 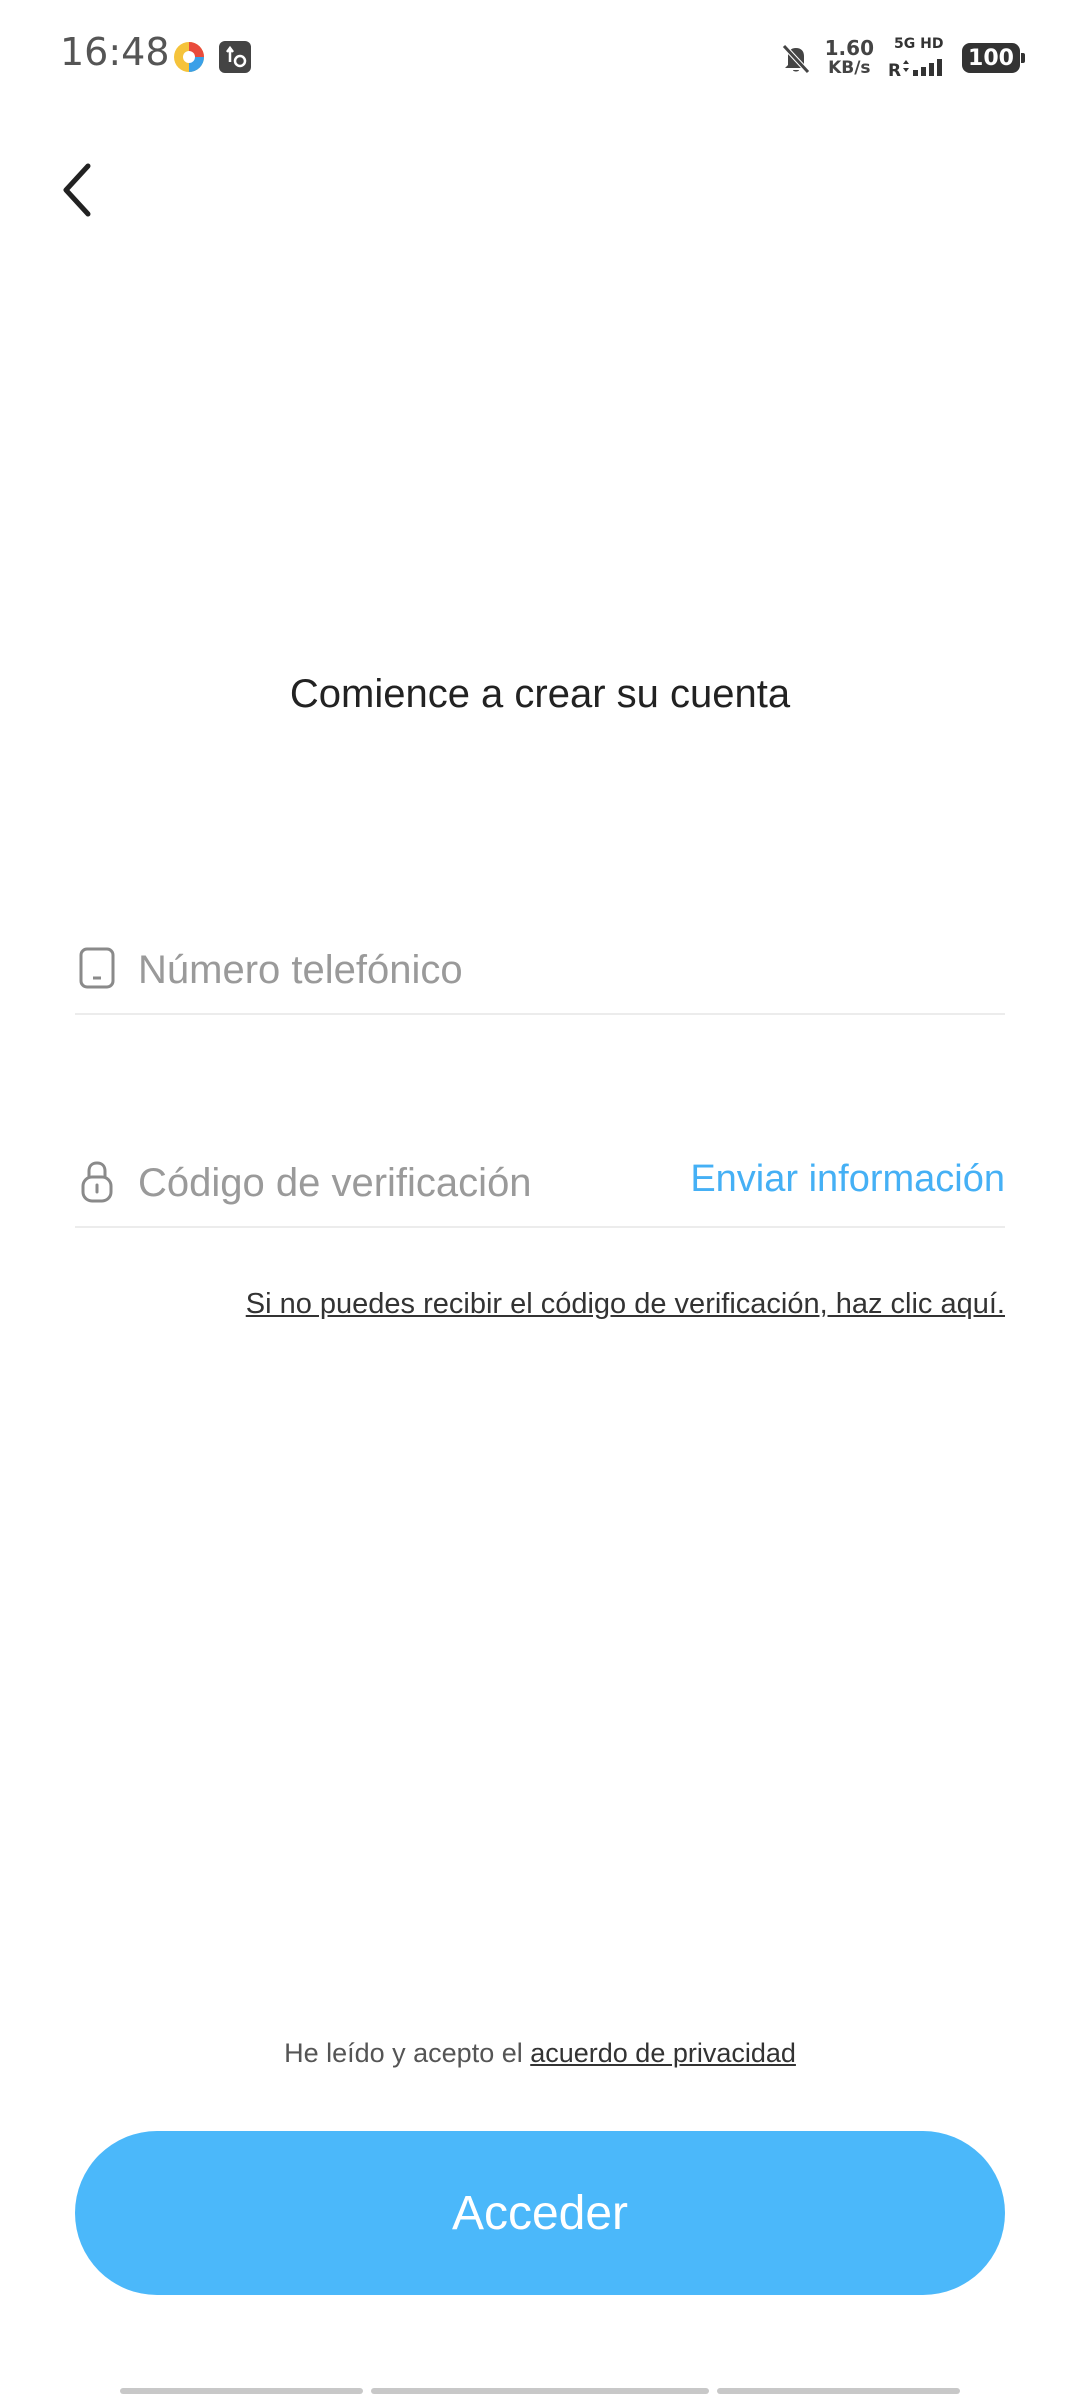 What do you see at coordinates (407, 2053) in the screenshot?
I see `privacy-prefix: He leído y acepto el` at bounding box center [407, 2053].